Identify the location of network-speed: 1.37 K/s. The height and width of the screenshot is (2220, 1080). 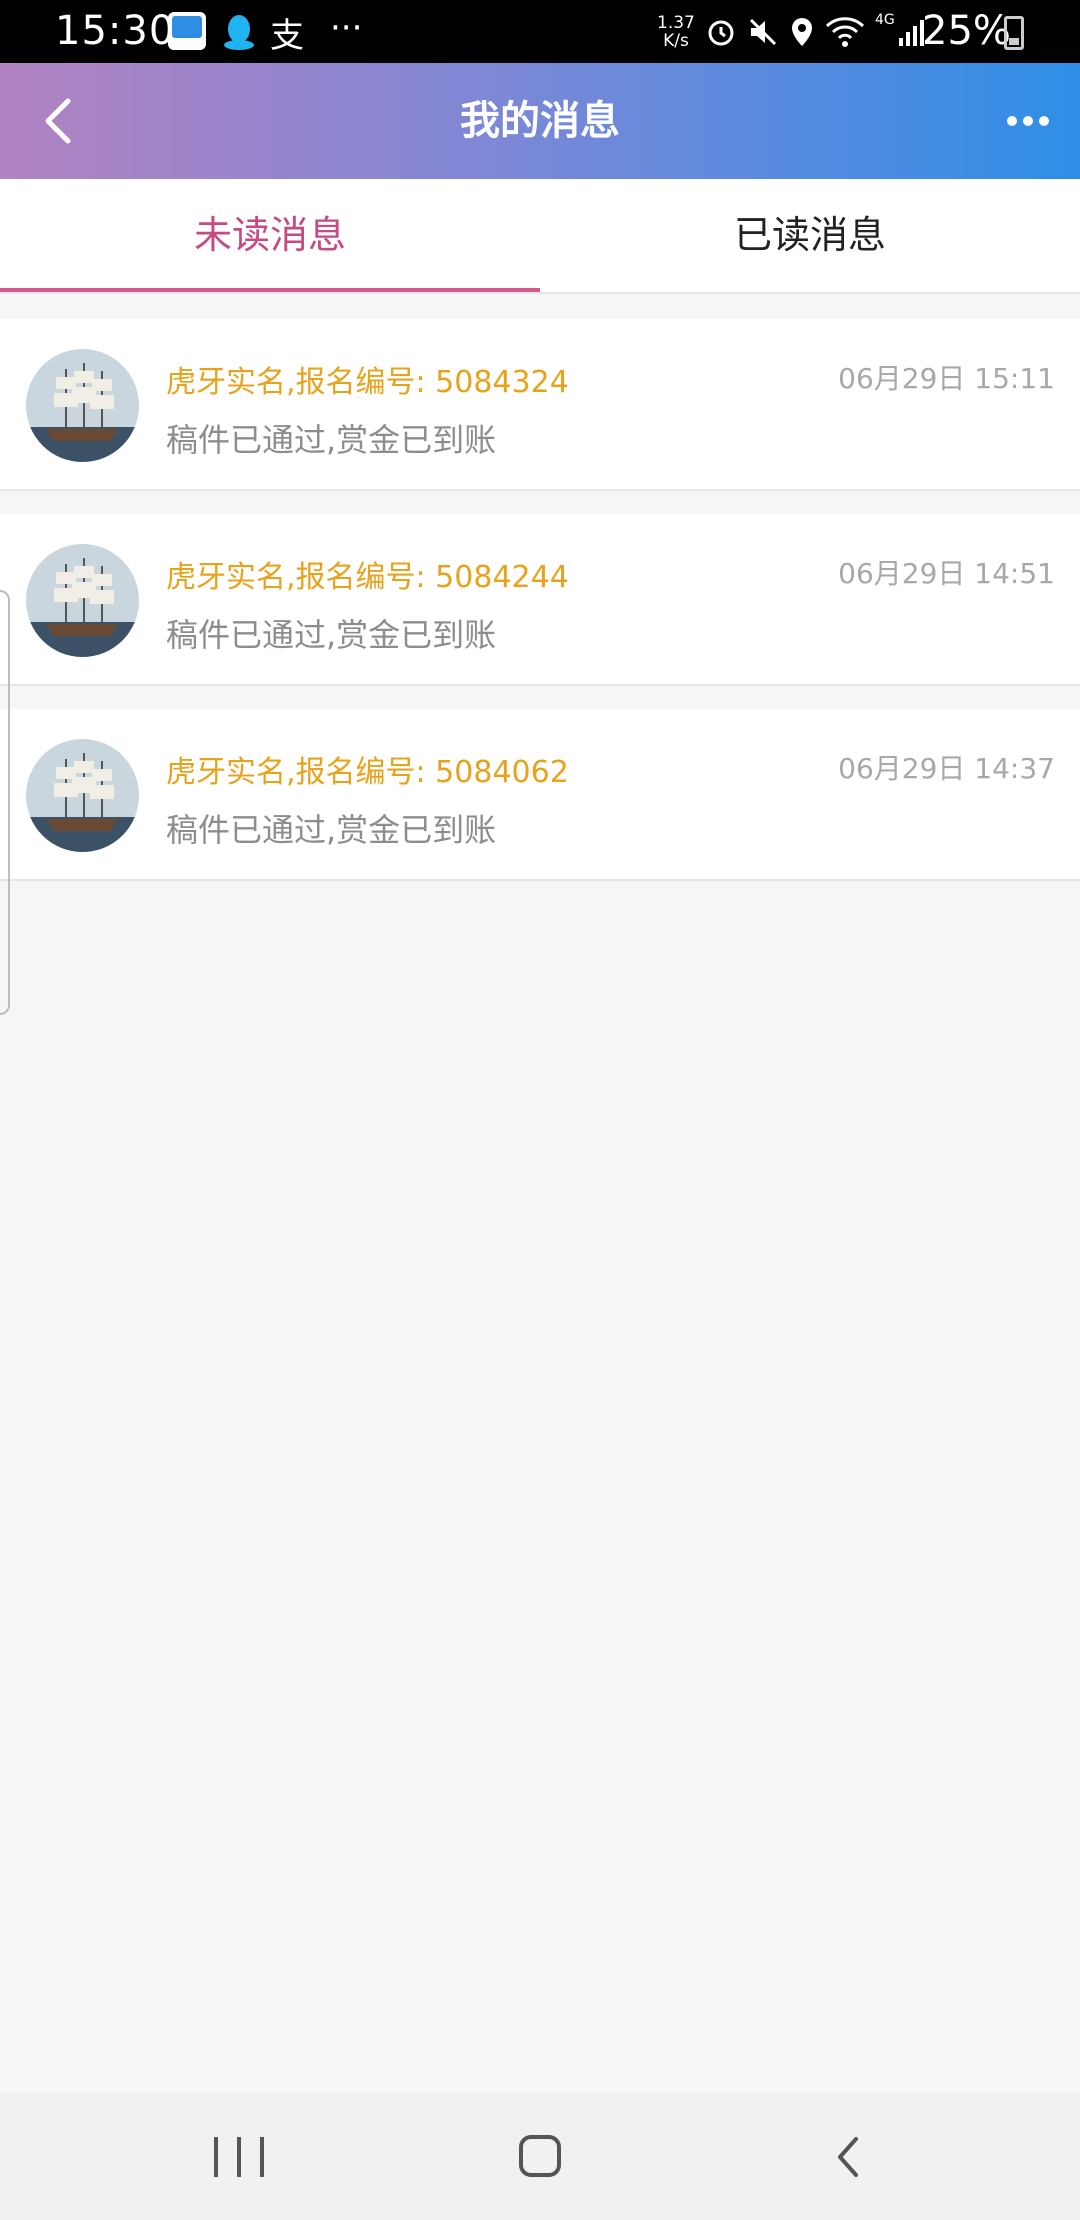
(676, 32).